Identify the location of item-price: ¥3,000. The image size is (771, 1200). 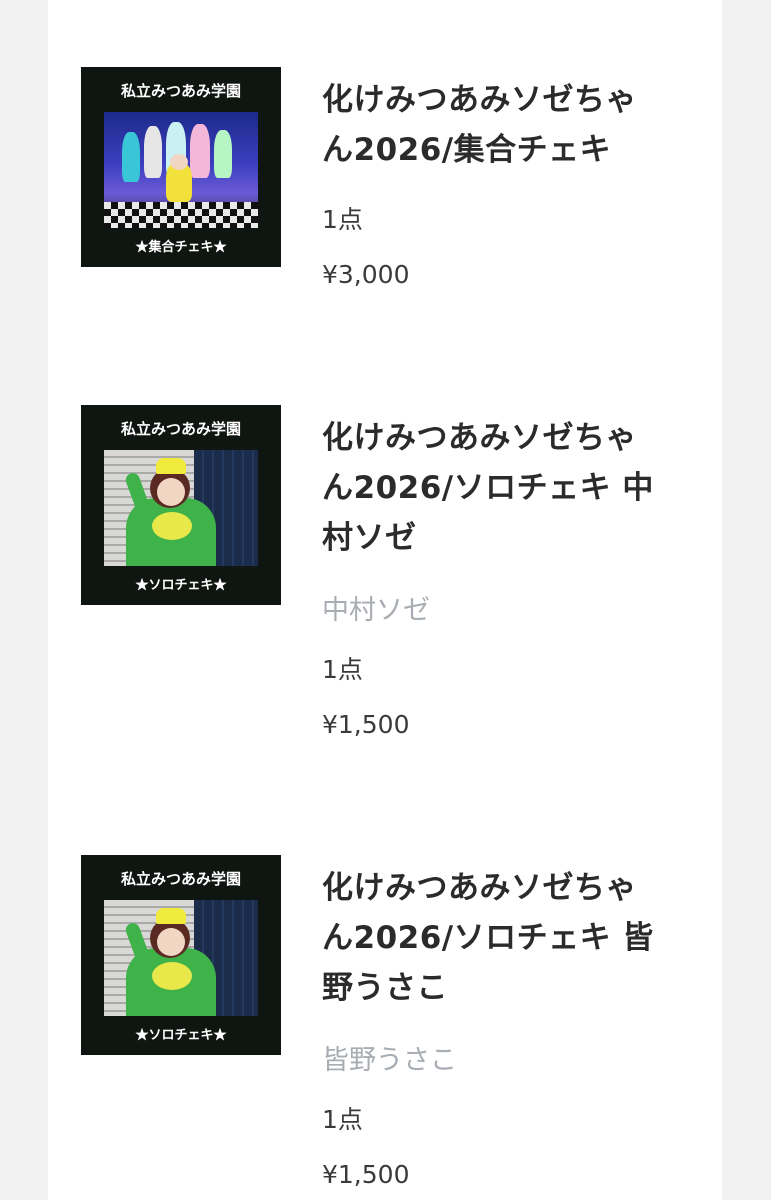
(366, 274).